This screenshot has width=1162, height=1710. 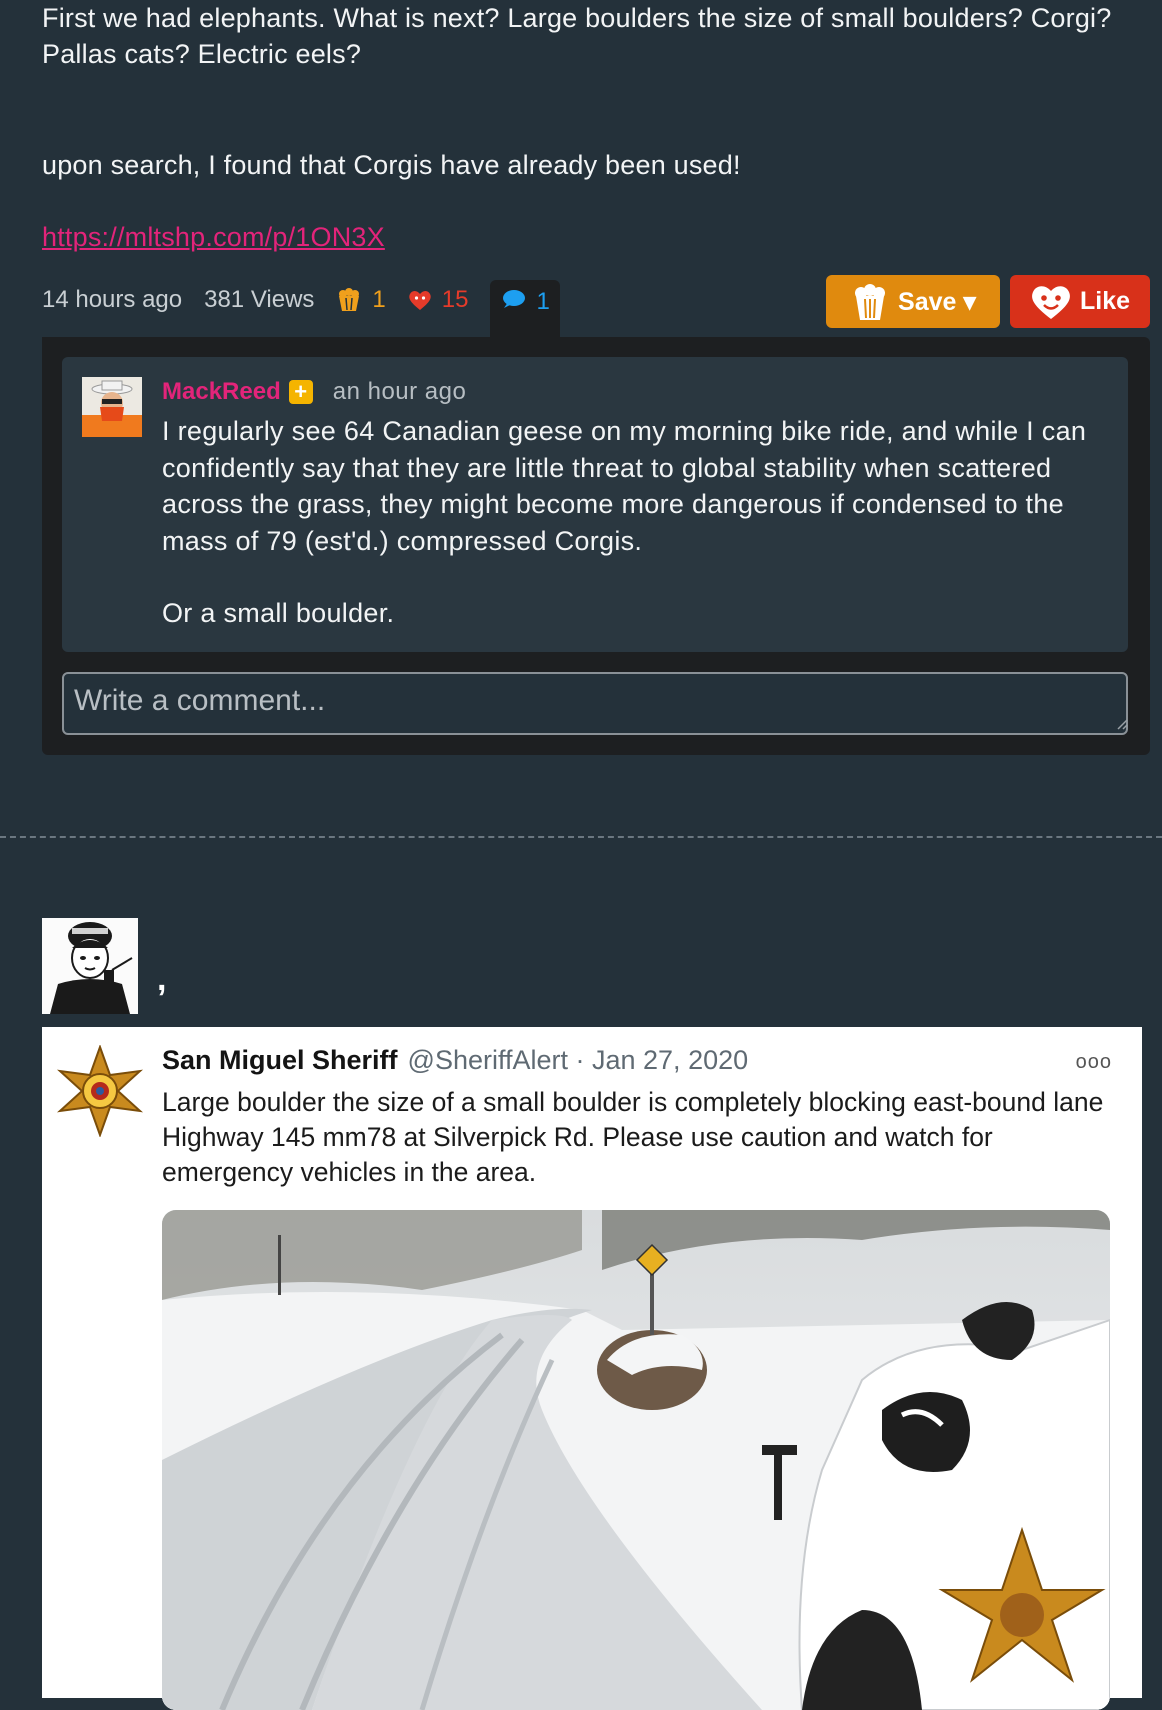 I want to click on comment-author: MackReed, so click(x=221, y=392).